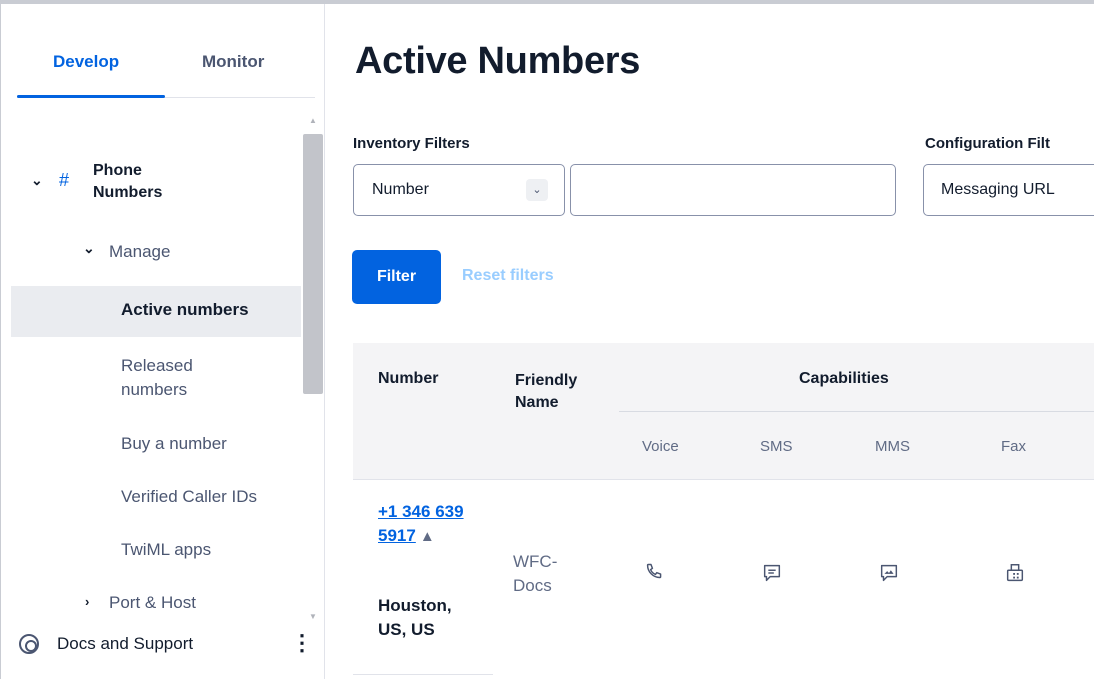  What do you see at coordinates (856, 411) in the screenshot?
I see `capabilities-divider` at bounding box center [856, 411].